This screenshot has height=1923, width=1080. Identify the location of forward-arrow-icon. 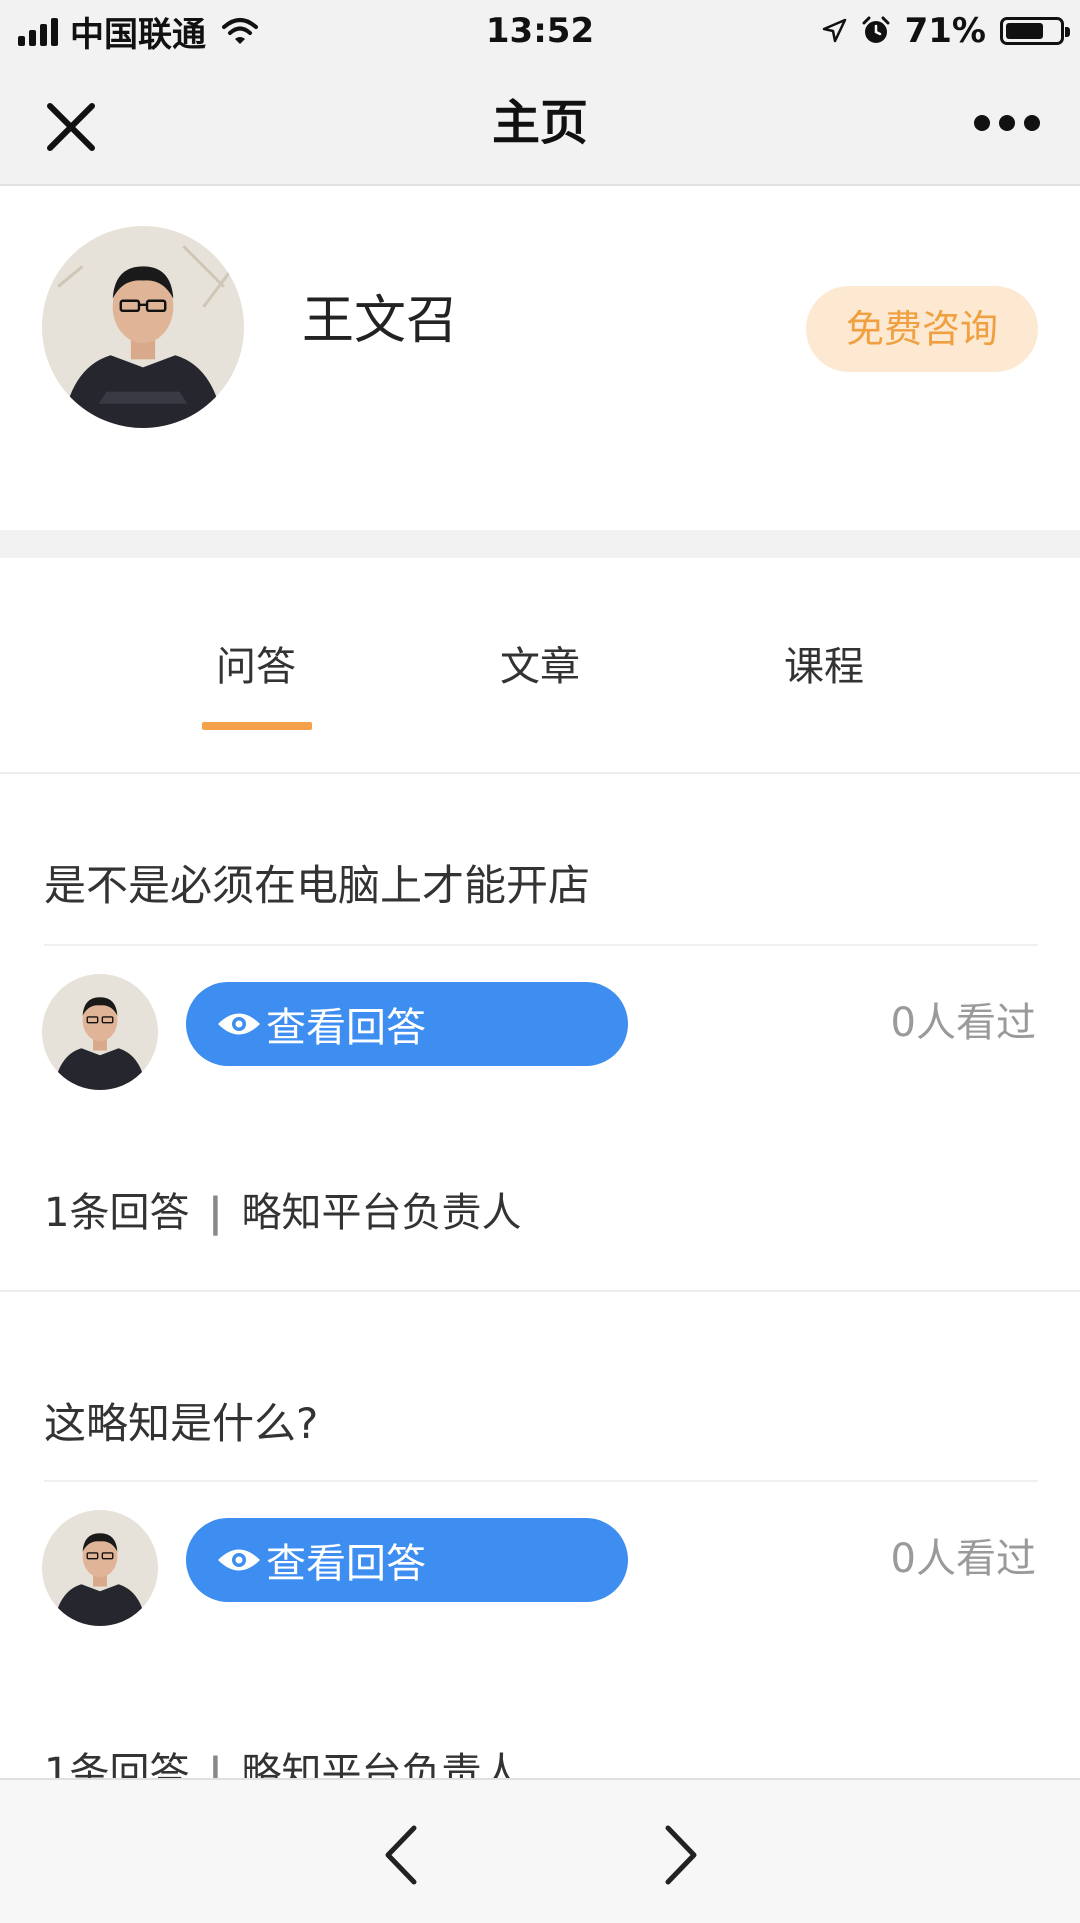
(681, 1855).